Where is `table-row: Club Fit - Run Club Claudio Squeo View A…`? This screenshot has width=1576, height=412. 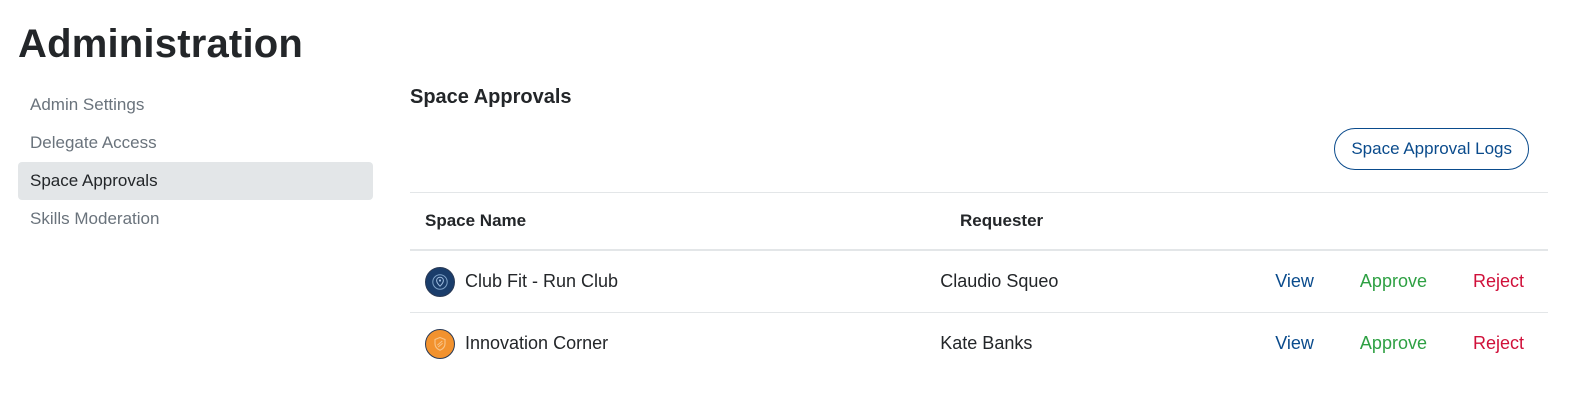
table-row: Club Fit - Run Club Claudio Squeo View A… is located at coordinates (979, 281).